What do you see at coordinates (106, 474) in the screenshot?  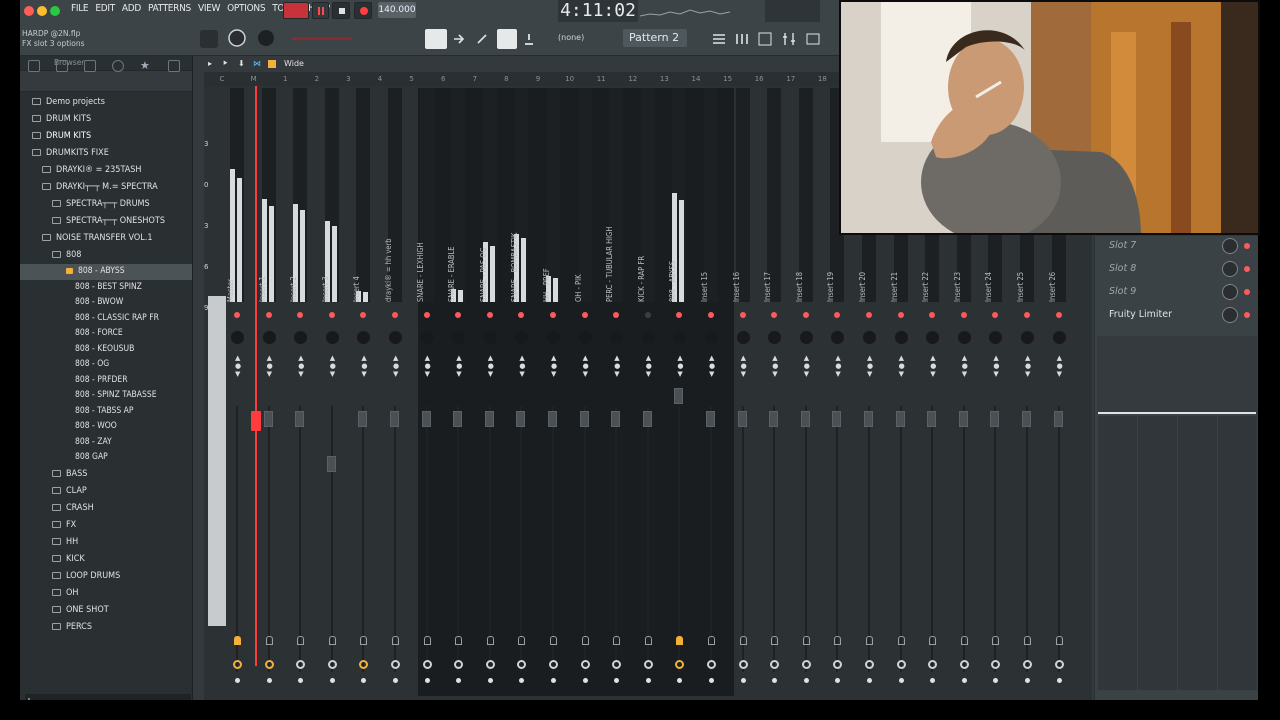 I see `tree-folder: BASS` at bounding box center [106, 474].